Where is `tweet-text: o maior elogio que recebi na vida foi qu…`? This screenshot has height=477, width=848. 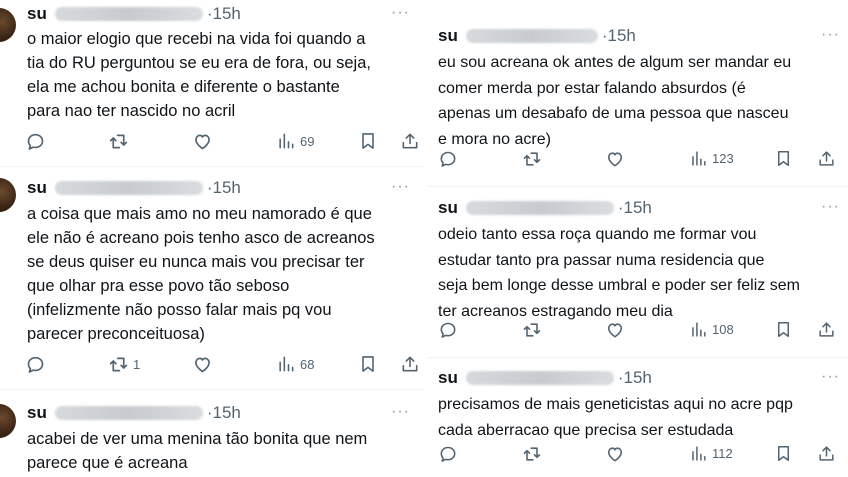
tweet-text: o maior elogio que recebi na vida foi qu… is located at coordinates (199, 75).